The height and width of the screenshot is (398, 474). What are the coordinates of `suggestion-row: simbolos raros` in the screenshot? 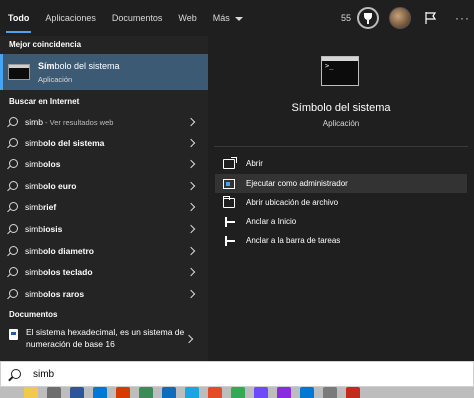 It's located at (104, 293).